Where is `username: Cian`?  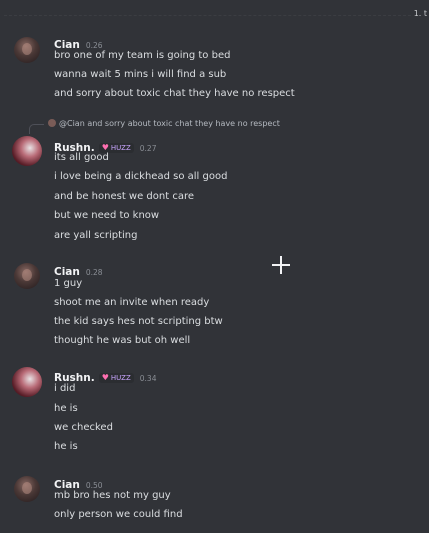 username: Cian is located at coordinates (67, 272).